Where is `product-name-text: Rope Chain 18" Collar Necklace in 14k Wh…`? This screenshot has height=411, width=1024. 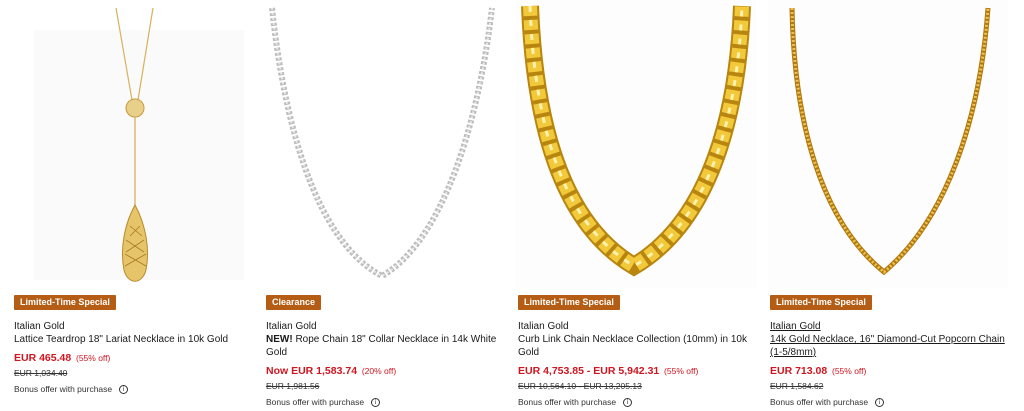 product-name-text: Rope Chain 18" Collar Necklace in 14k Wh… is located at coordinates (381, 346).